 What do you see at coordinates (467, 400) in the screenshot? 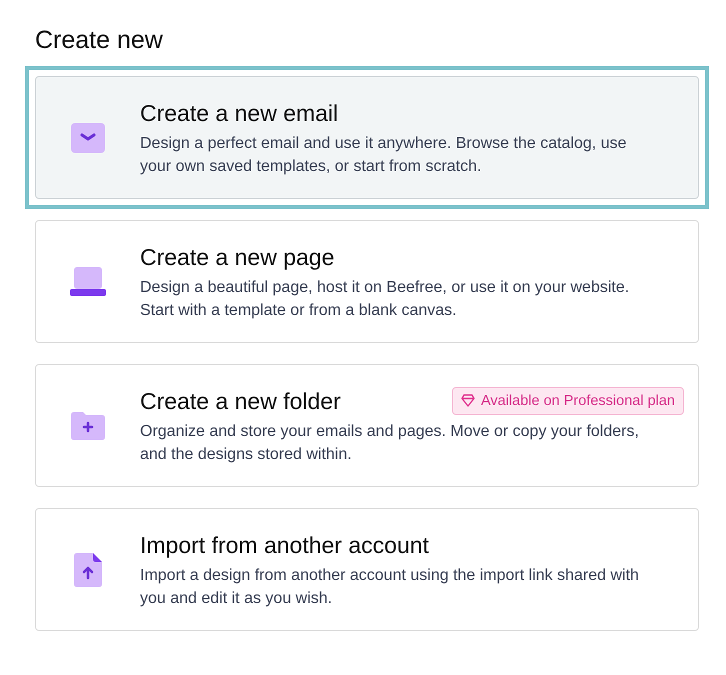
I see `diamond-icon` at bounding box center [467, 400].